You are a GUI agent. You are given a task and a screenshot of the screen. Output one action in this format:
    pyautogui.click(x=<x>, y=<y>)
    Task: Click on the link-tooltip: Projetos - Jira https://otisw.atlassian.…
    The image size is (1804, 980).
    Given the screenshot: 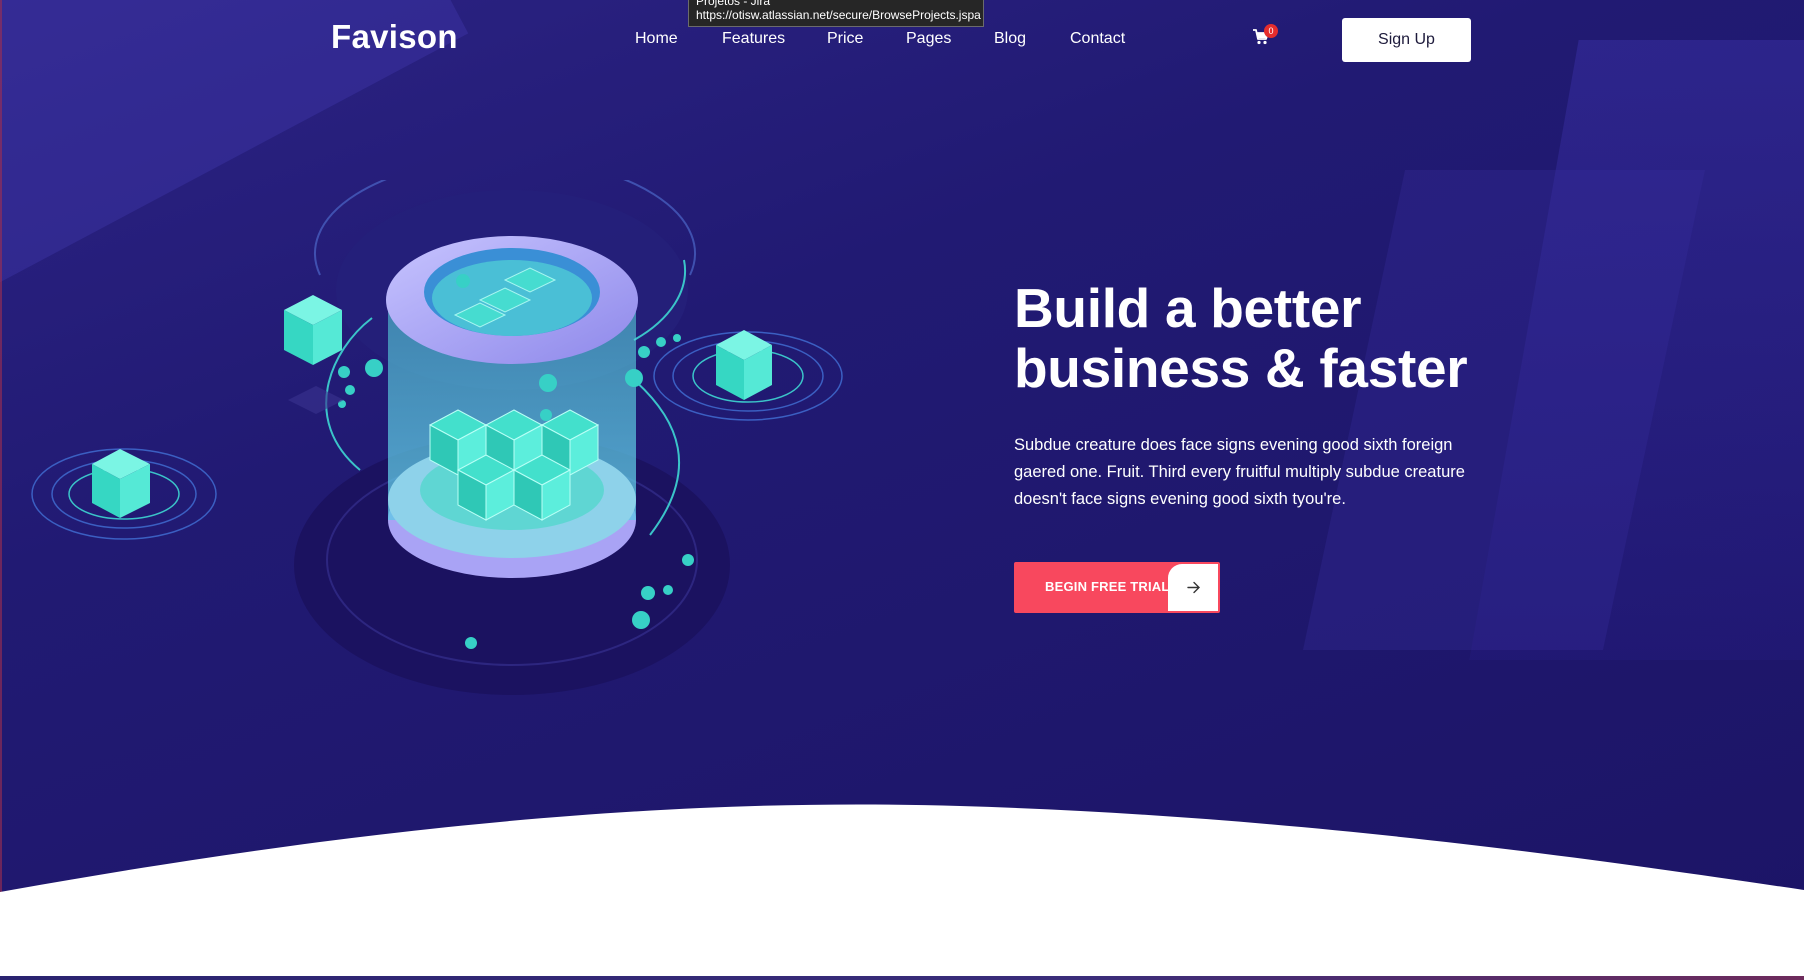 What is the action you would take?
    pyautogui.click(x=836, y=13)
    